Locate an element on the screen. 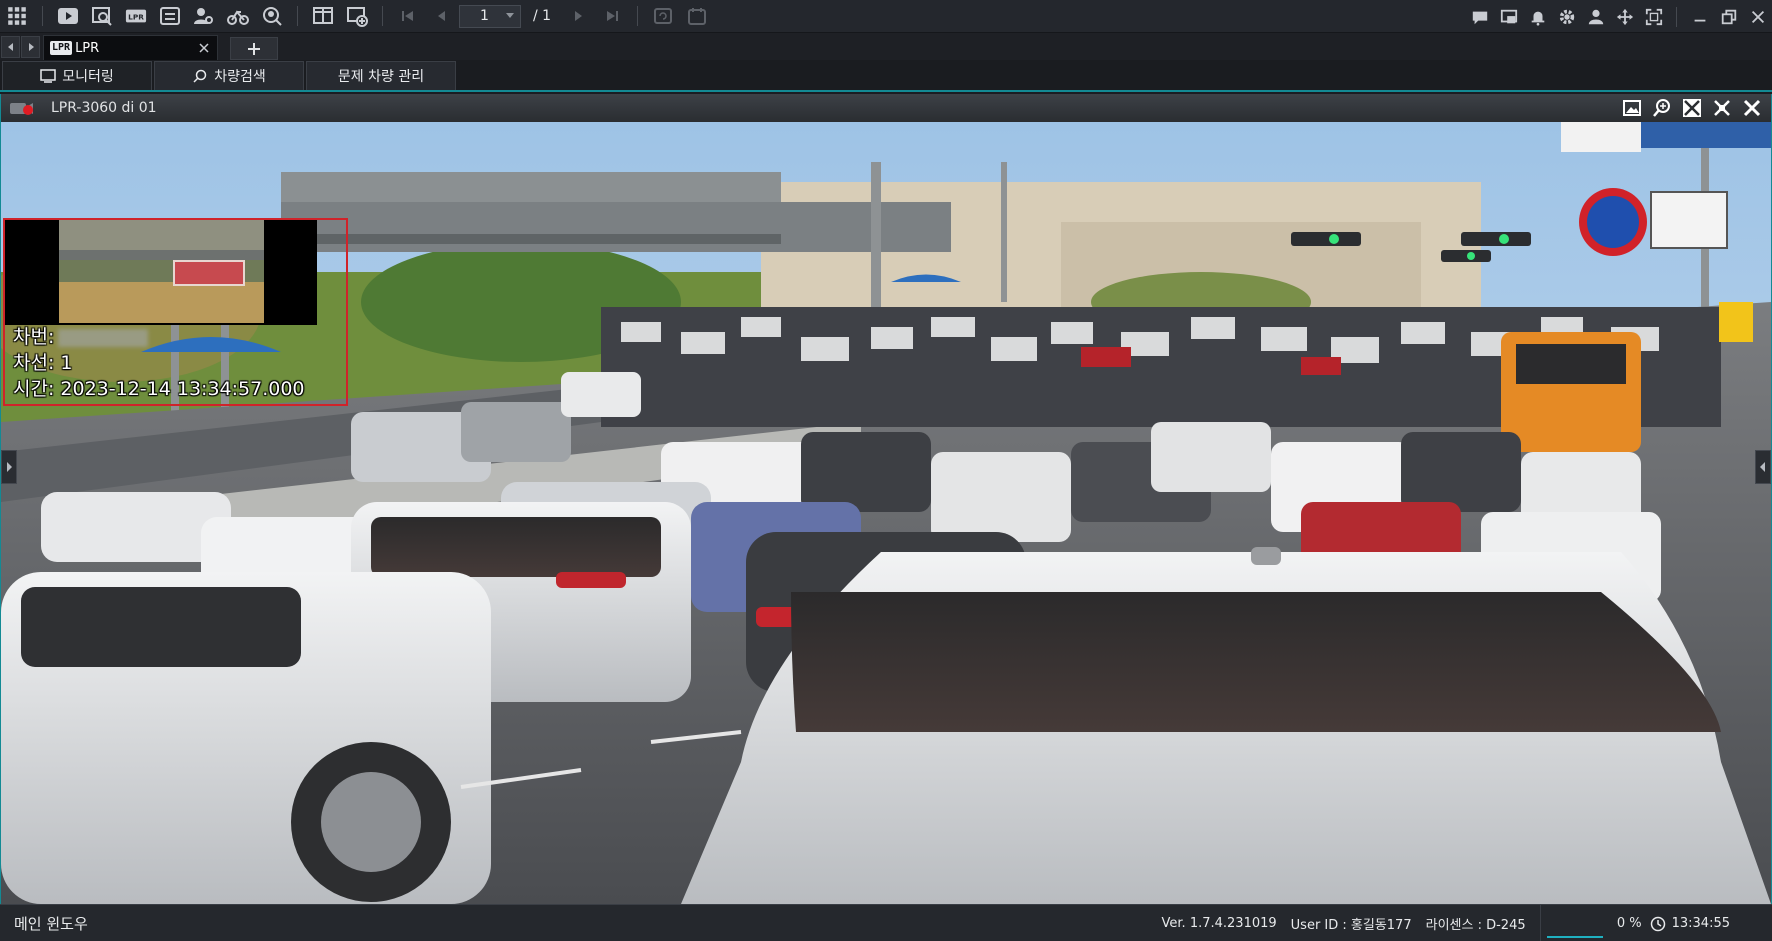 The image size is (1772, 941). version-label: Ver. 1.7.4.231019 is located at coordinates (1219, 923).